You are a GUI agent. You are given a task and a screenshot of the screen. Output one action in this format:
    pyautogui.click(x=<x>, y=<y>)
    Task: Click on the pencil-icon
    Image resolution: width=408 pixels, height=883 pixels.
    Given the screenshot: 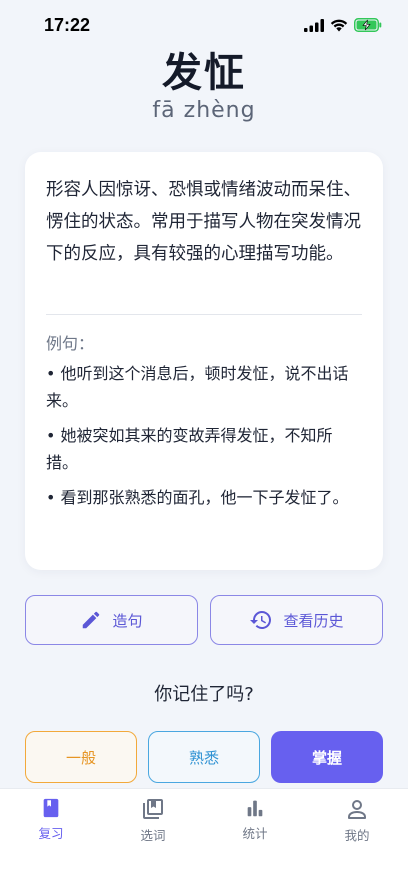 What is the action you would take?
    pyautogui.click(x=91, y=620)
    